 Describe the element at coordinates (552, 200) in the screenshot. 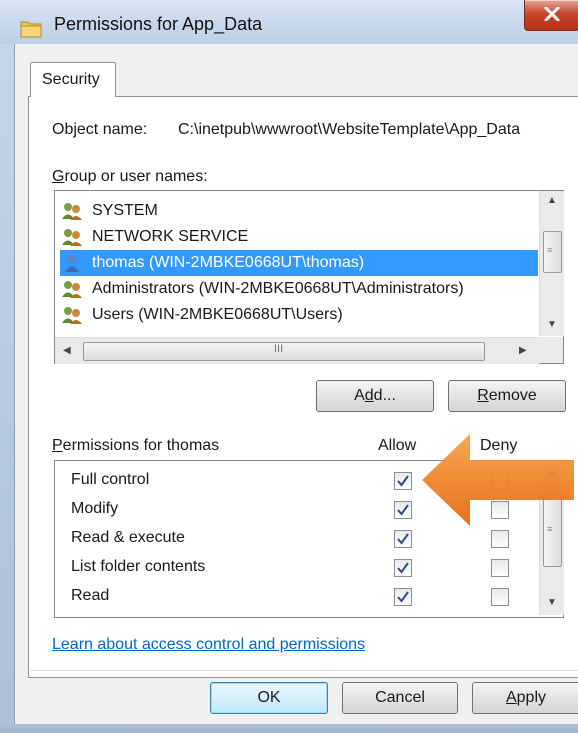

I see `scroll-up-icon: ▲` at that location.